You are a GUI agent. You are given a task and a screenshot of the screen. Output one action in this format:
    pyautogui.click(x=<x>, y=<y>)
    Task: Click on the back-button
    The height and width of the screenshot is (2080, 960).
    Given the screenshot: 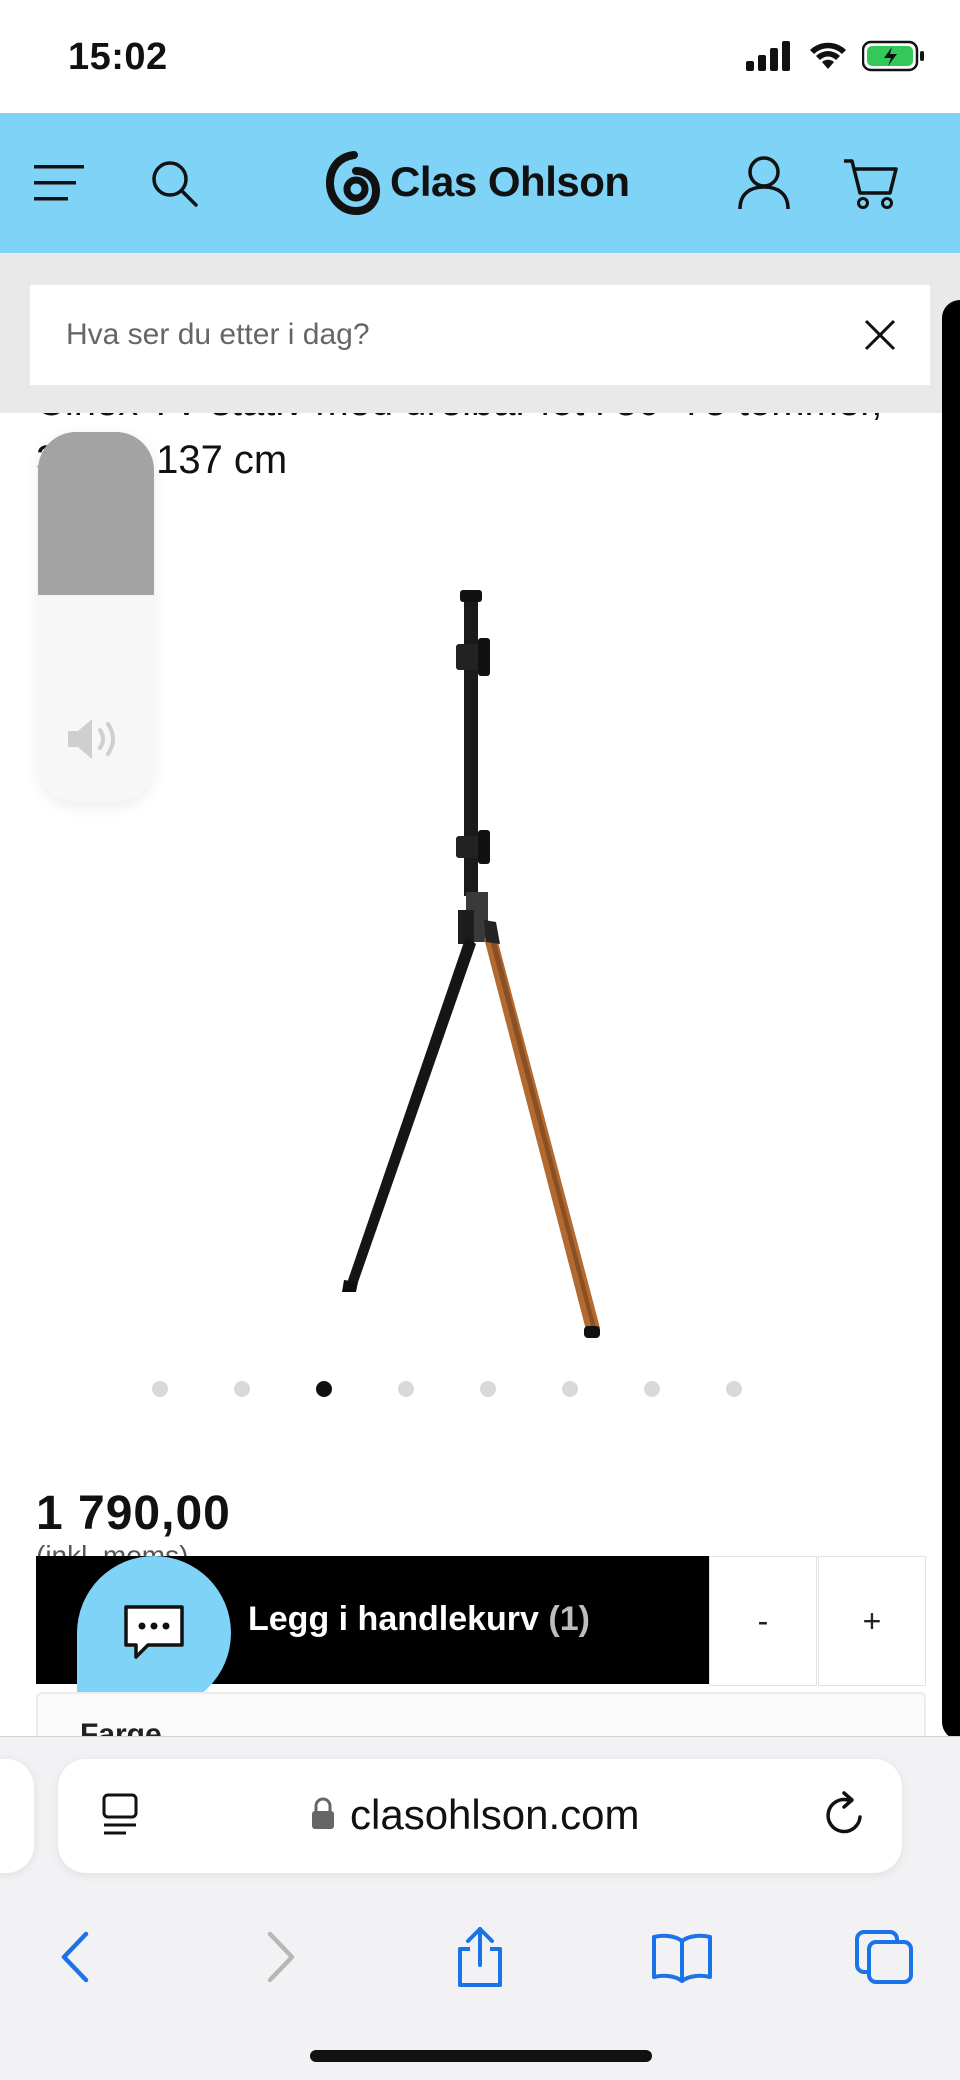 What is the action you would take?
    pyautogui.click(x=74, y=1957)
    